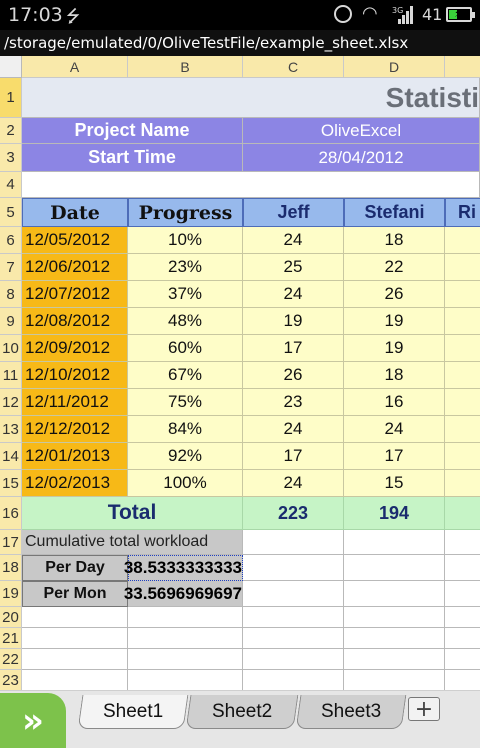 Image resolution: width=480 pixels, height=748 pixels. Describe the element at coordinates (132, 131) in the screenshot. I see `project-name-label: Project Name` at that location.